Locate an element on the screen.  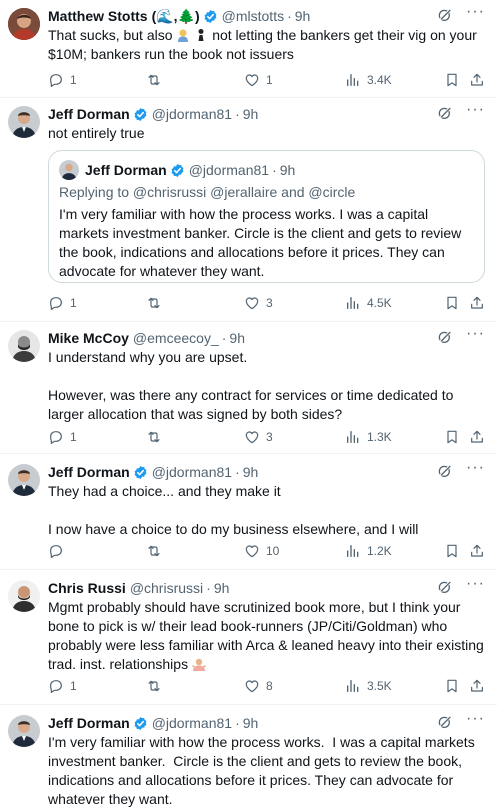
like-button: 8 is located at coordinates (258, 686).